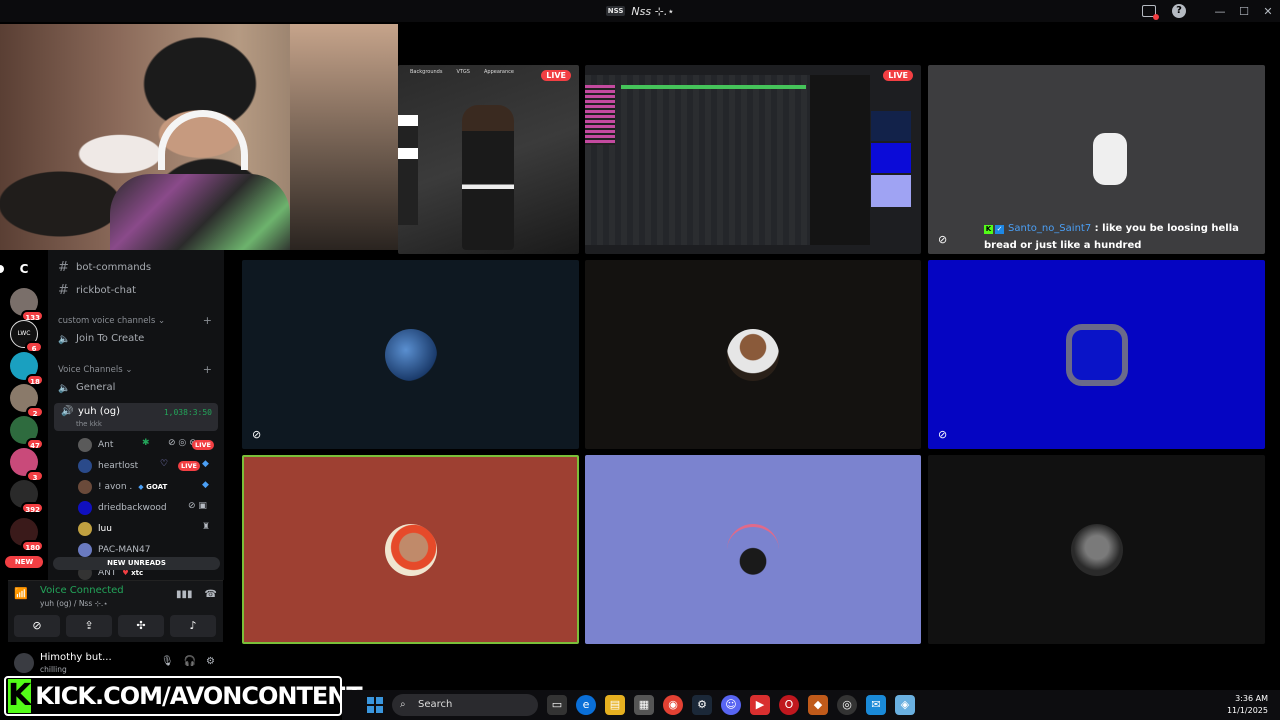 The width and height of the screenshot is (1280, 720). Describe the element at coordinates (1247, 705) in the screenshot. I see `system-clock: 3:36 AM 11/1/2025` at that location.